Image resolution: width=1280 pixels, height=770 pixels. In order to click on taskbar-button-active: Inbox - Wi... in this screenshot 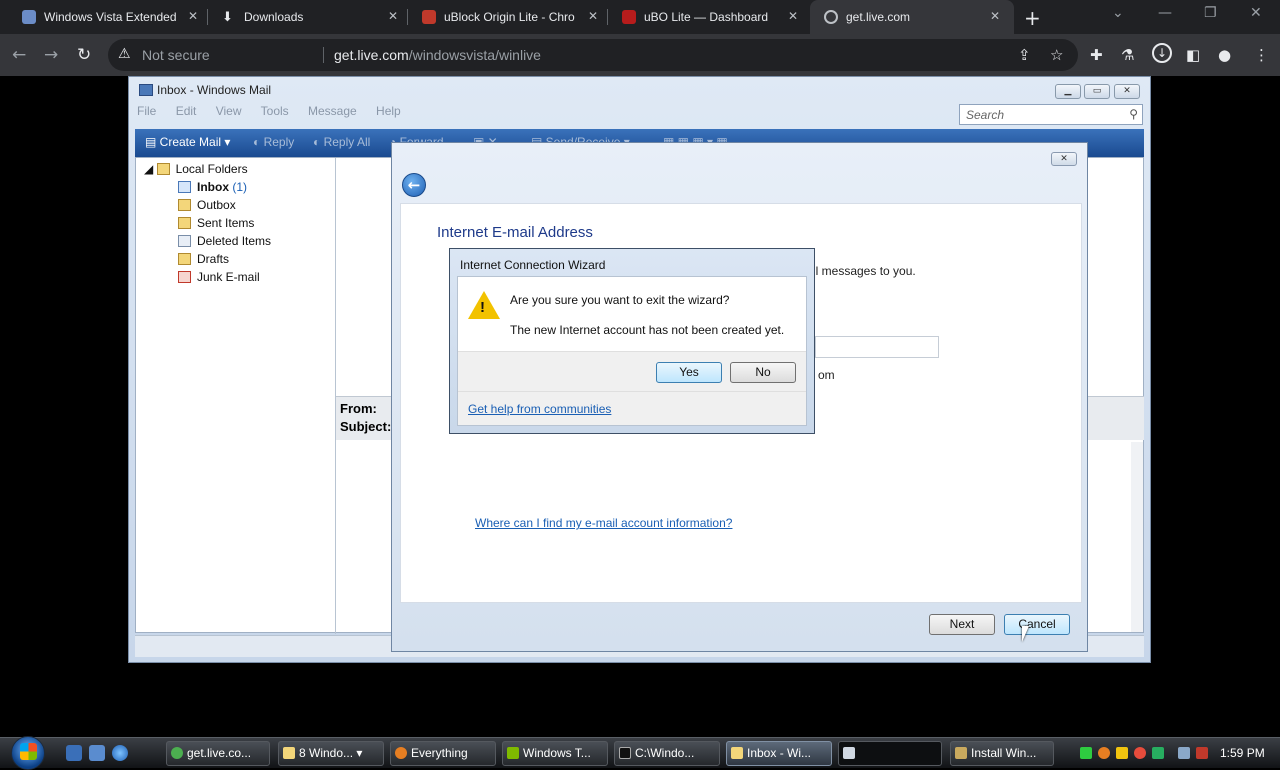, I will do `click(779, 753)`.